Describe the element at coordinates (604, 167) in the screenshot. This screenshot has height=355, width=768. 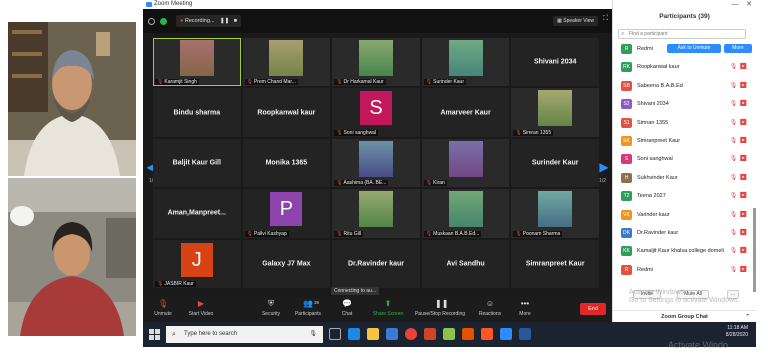
I see `next-page-arrow-icon: ▶` at that location.